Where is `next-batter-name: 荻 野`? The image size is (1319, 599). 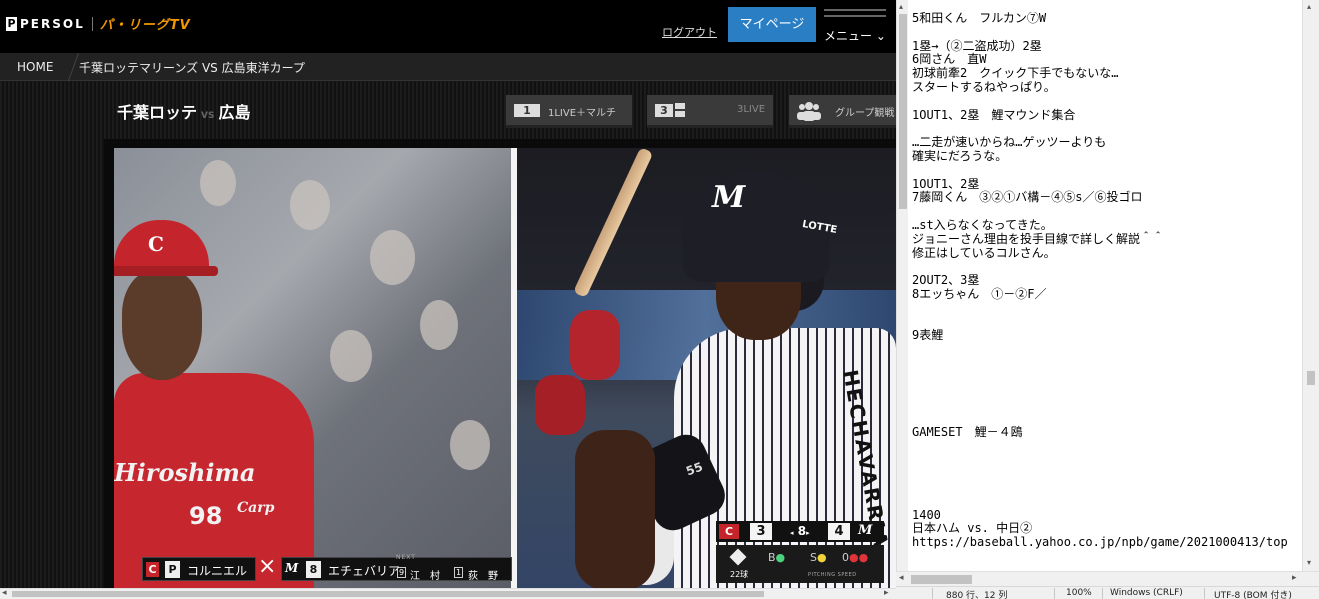
next-batter-name: 荻 野 is located at coordinates (483, 576).